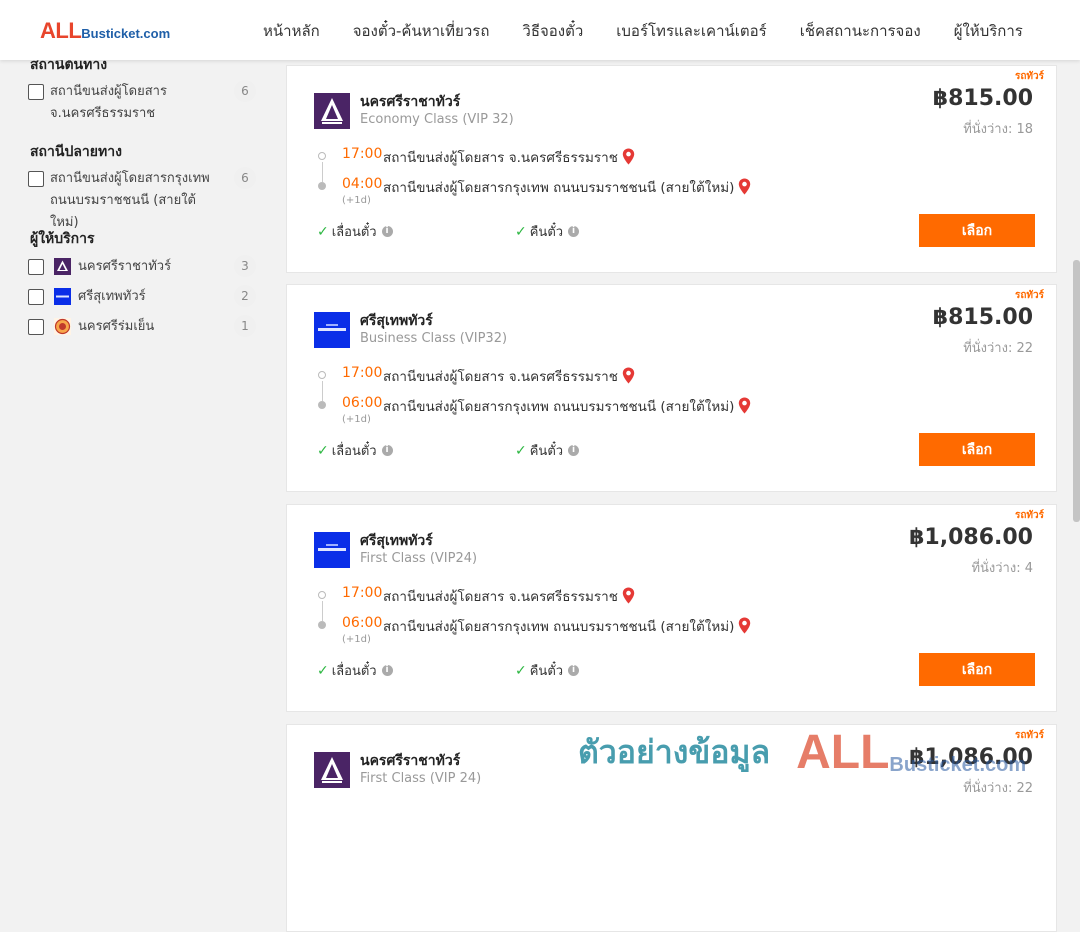 This screenshot has height=932, width=1080. What do you see at coordinates (362, 184) in the screenshot?
I see `arrival-time: 04:00` at bounding box center [362, 184].